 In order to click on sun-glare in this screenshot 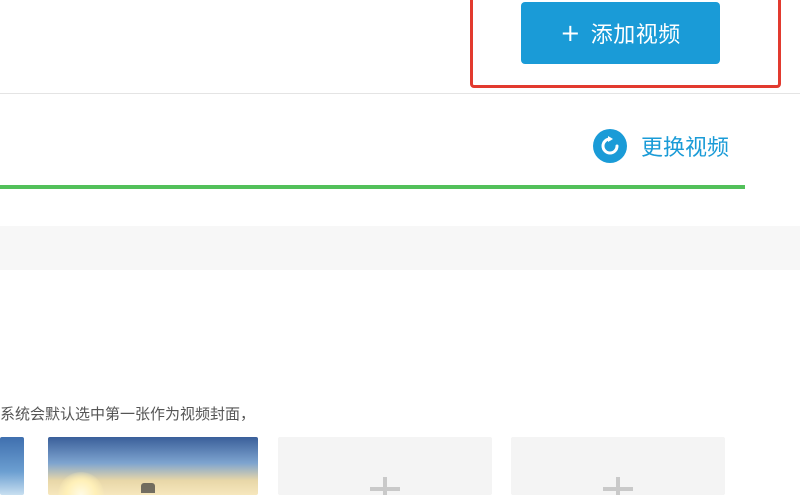, I will do `click(81, 483)`.